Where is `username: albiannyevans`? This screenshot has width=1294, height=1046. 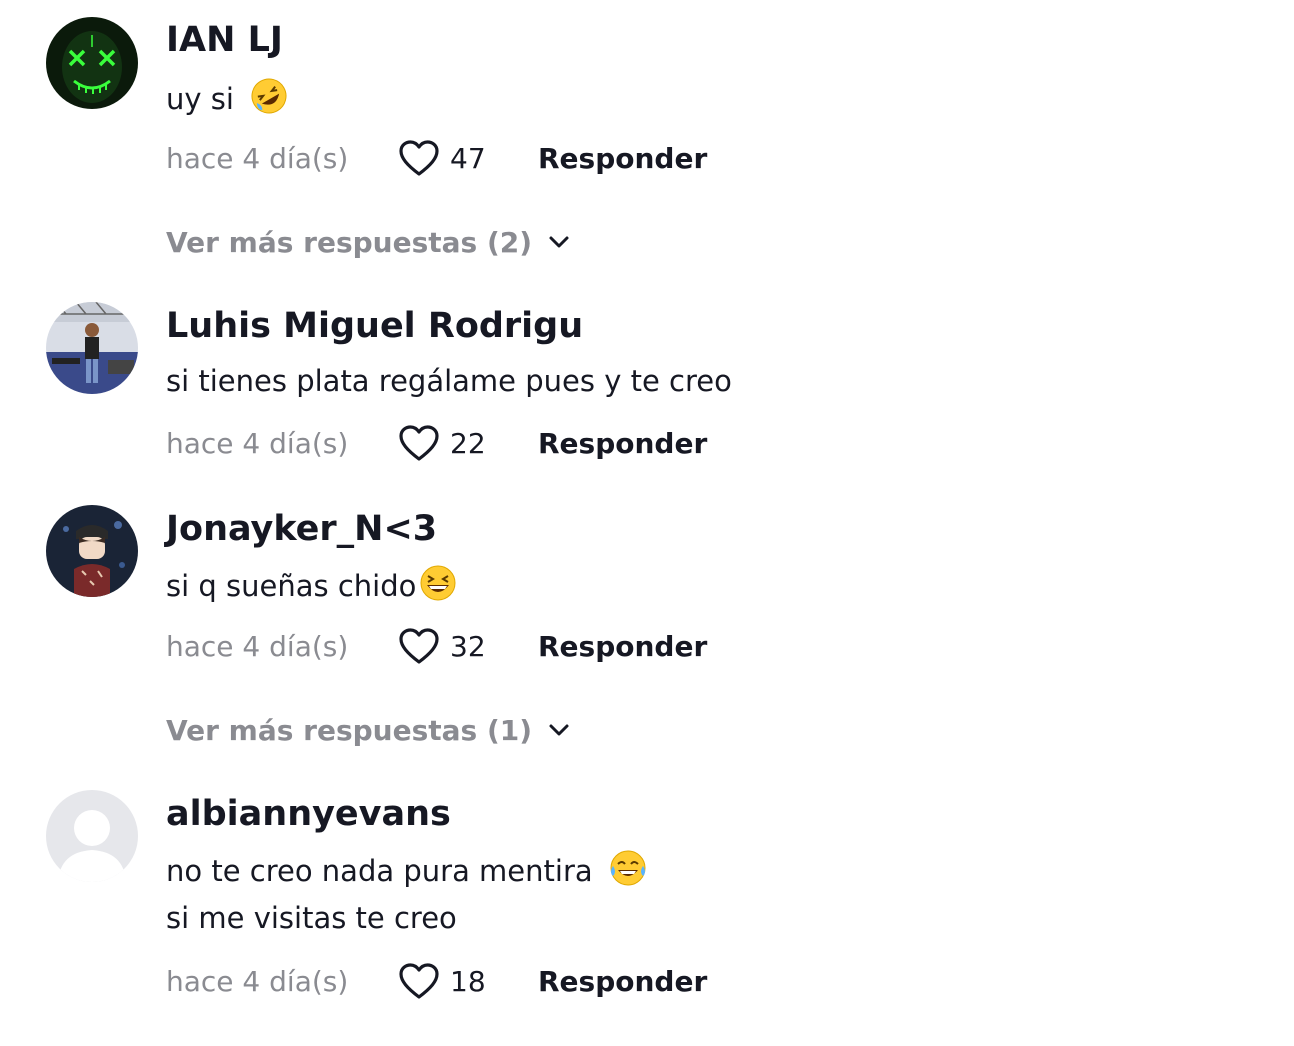 username: albiannyevans is located at coordinates (308, 814).